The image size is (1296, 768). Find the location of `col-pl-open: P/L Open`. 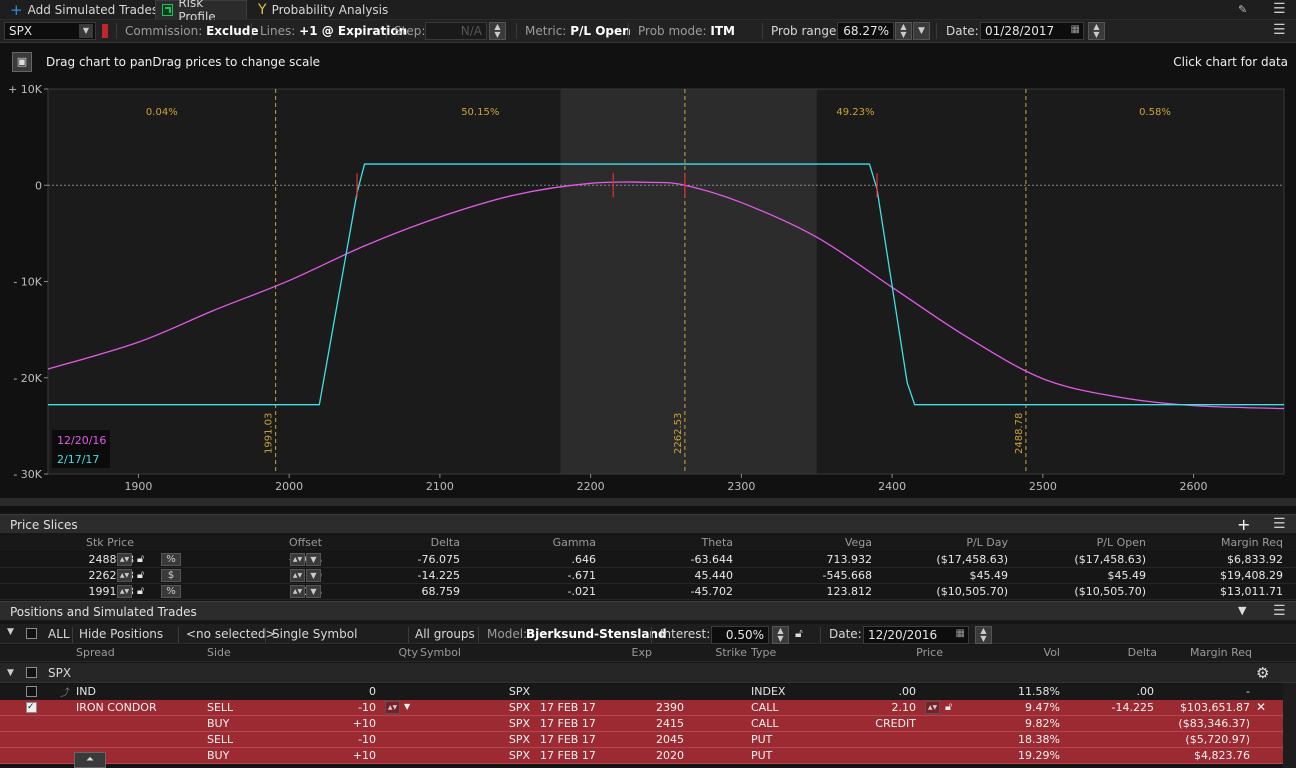

col-pl-open: P/L Open is located at coordinates (1080, 542).